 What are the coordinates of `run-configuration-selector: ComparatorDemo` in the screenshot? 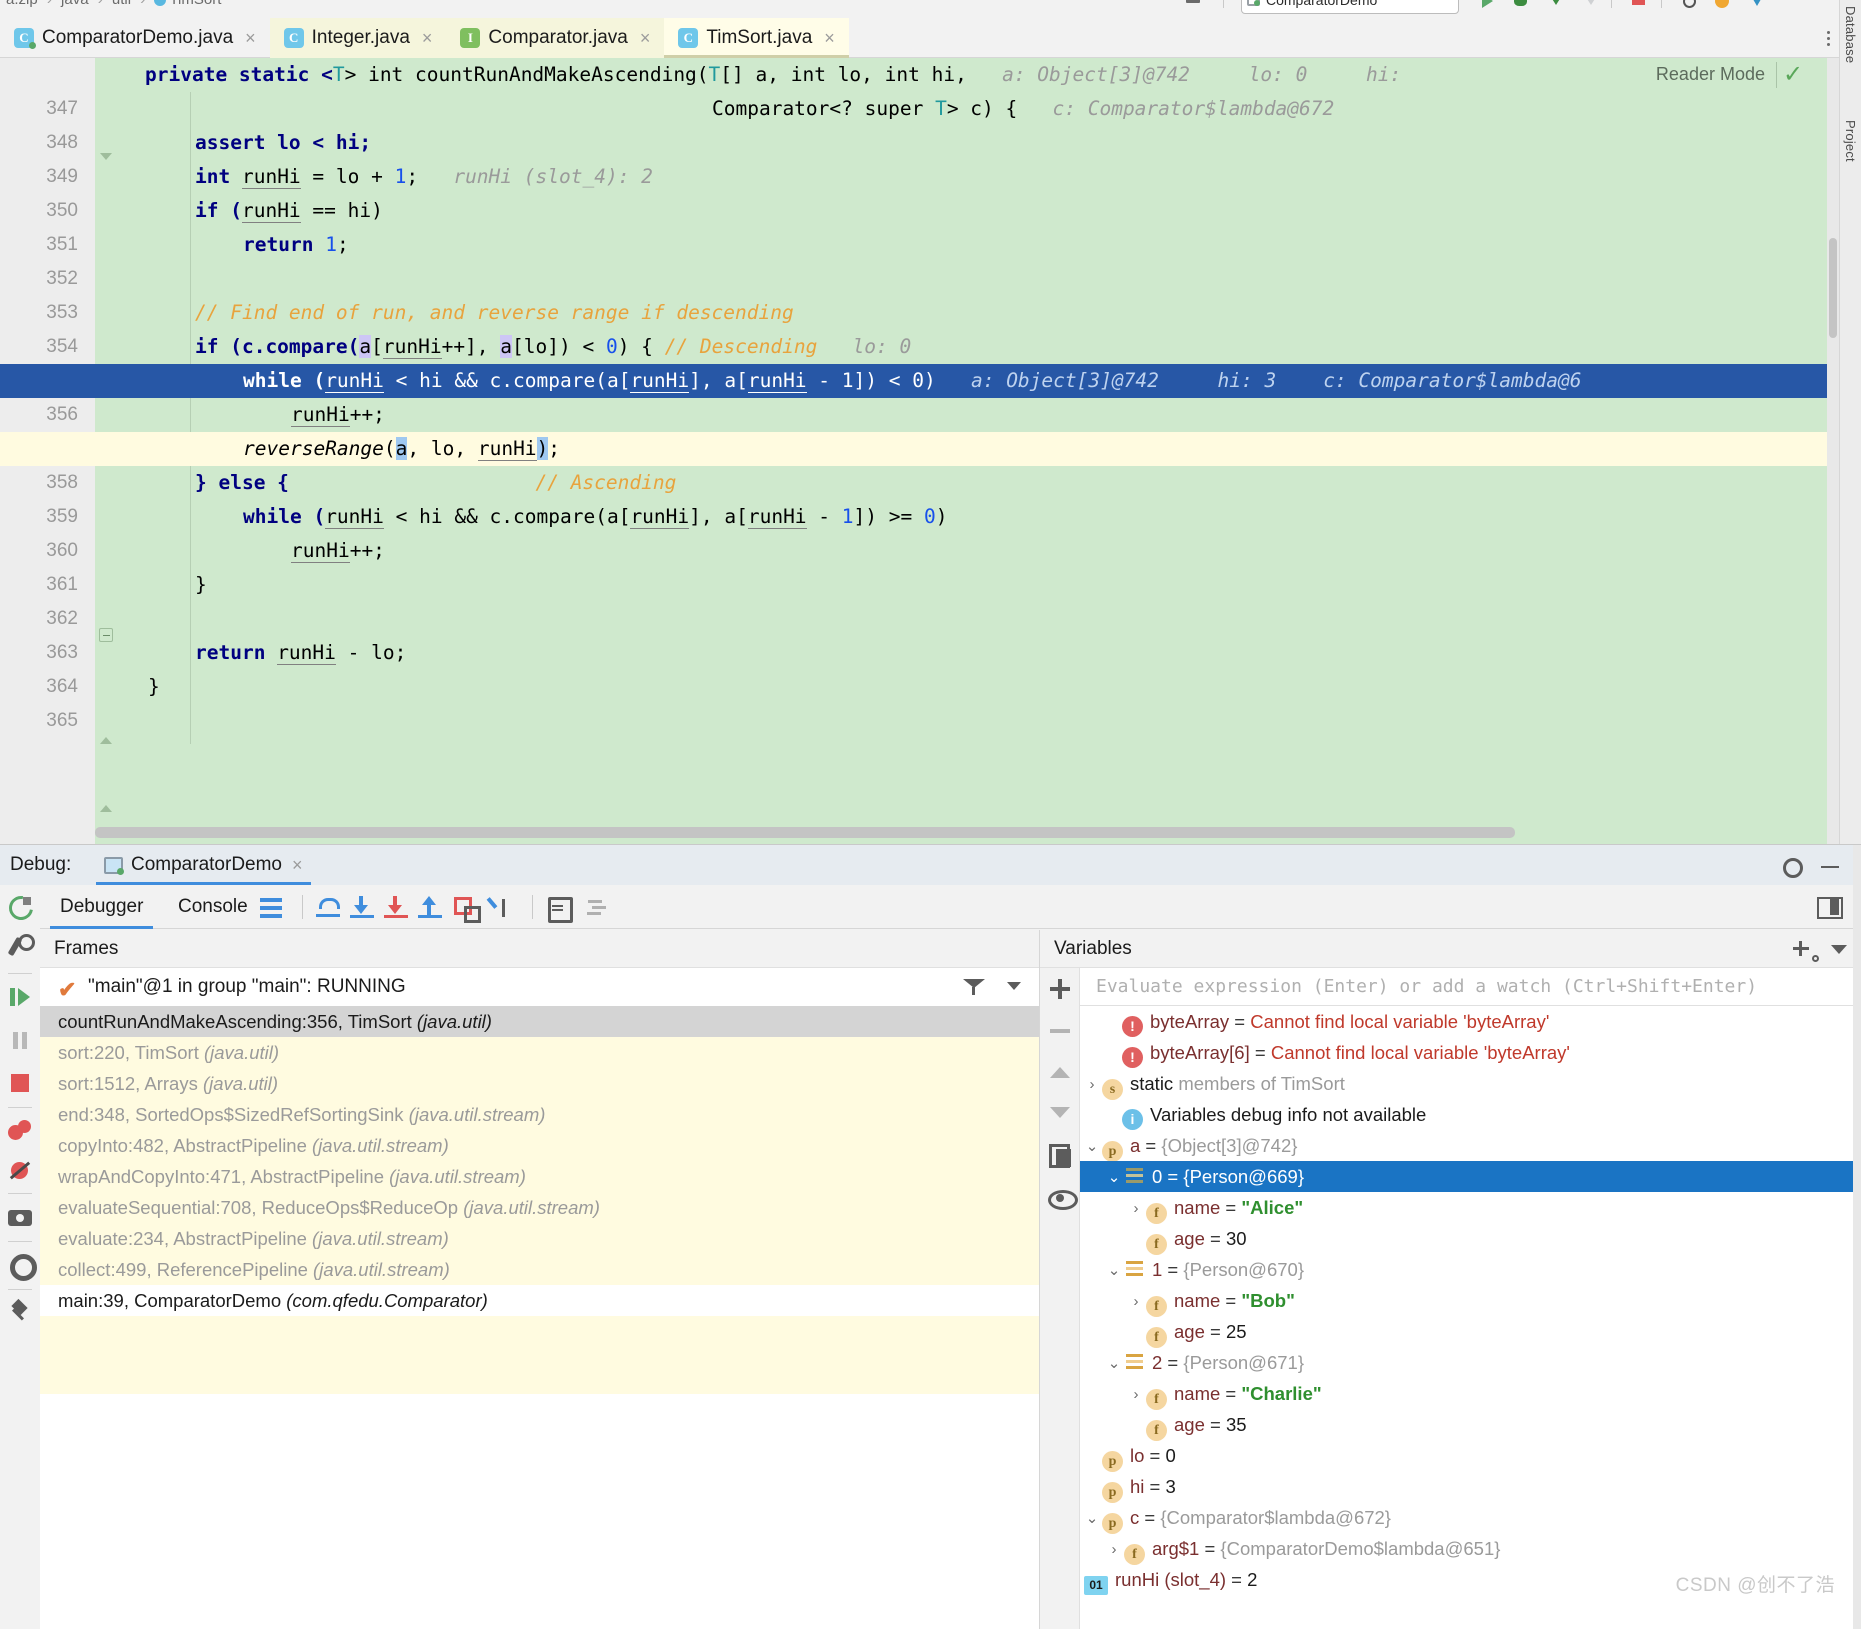 It's located at (1350, 7).